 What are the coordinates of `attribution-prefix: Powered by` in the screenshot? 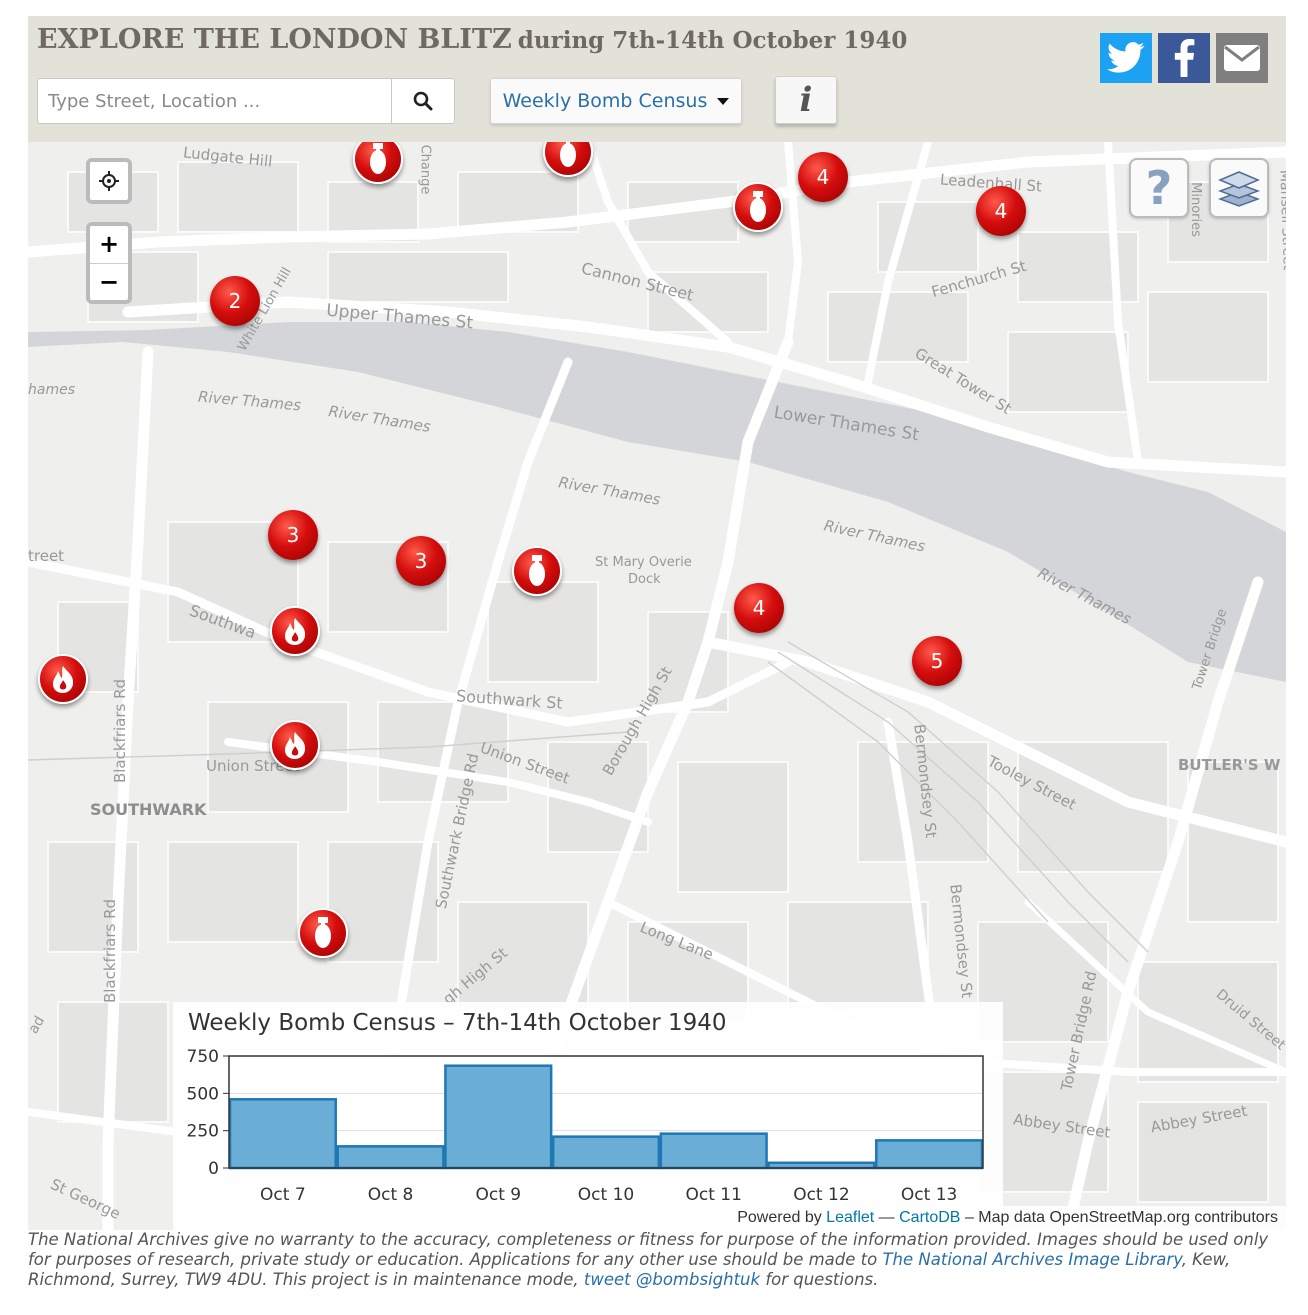 It's located at (779, 1217).